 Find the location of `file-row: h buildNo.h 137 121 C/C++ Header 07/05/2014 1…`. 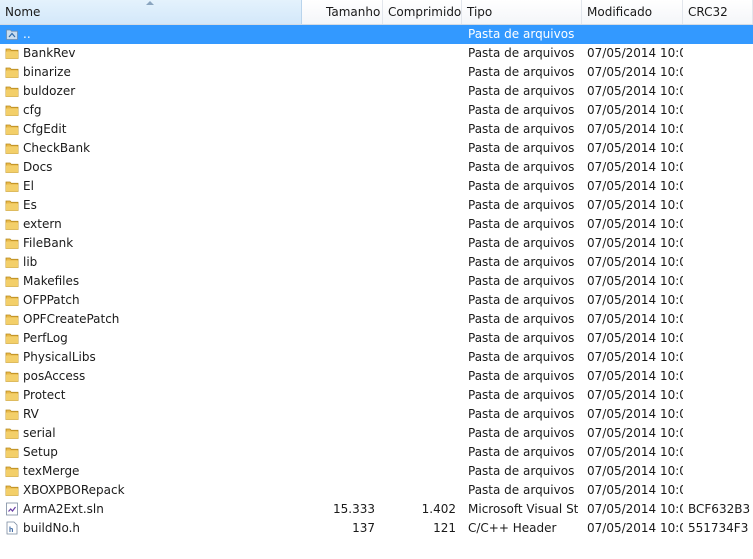

file-row: h buildNo.h 137 121 C/C++ Header 07/05/2014 1… is located at coordinates (376, 528).